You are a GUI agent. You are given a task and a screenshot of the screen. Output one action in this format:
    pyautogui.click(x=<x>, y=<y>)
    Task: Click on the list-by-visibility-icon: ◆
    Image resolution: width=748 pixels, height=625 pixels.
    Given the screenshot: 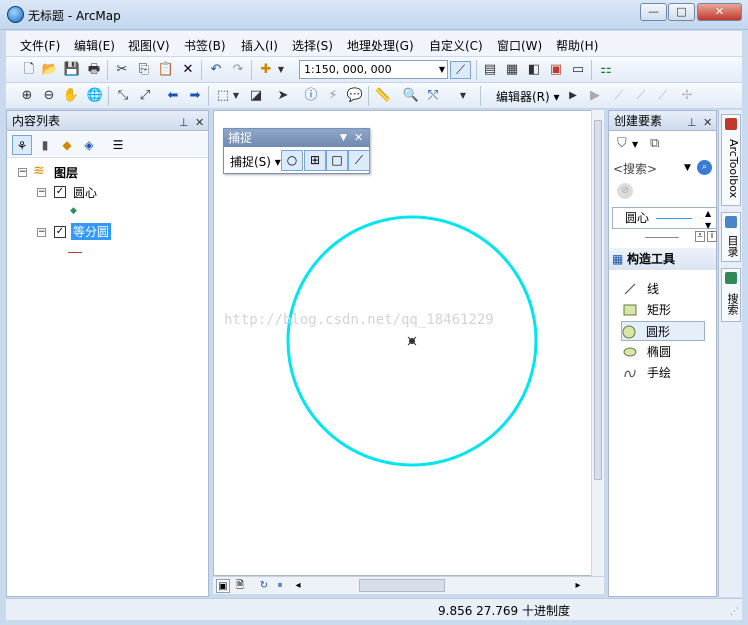 What is the action you would take?
    pyautogui.click(x=67, y=145)
    